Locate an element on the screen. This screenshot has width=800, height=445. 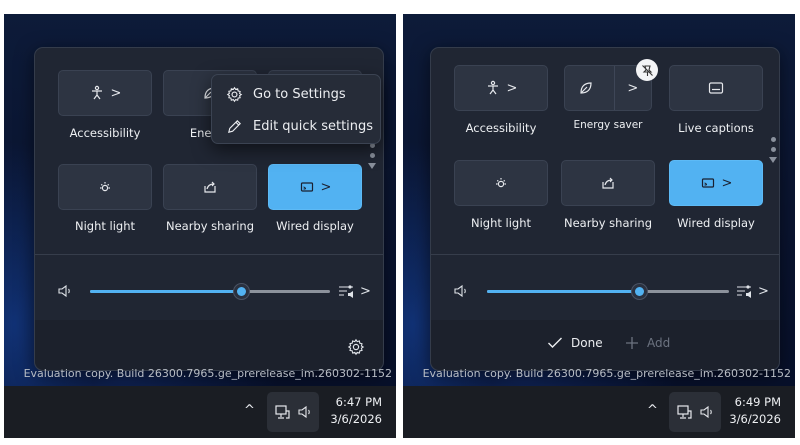
go-to-settings-menu-item: Go to Settings is located at coordinates (296, 94).